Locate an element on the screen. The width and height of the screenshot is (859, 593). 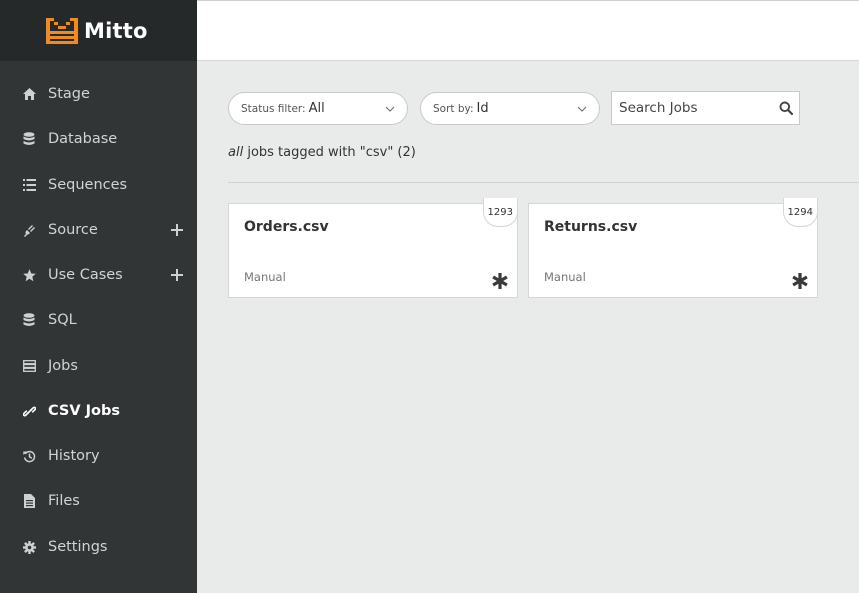
sidebar-item-label: Use Cases is located at coordinates (85, 275).